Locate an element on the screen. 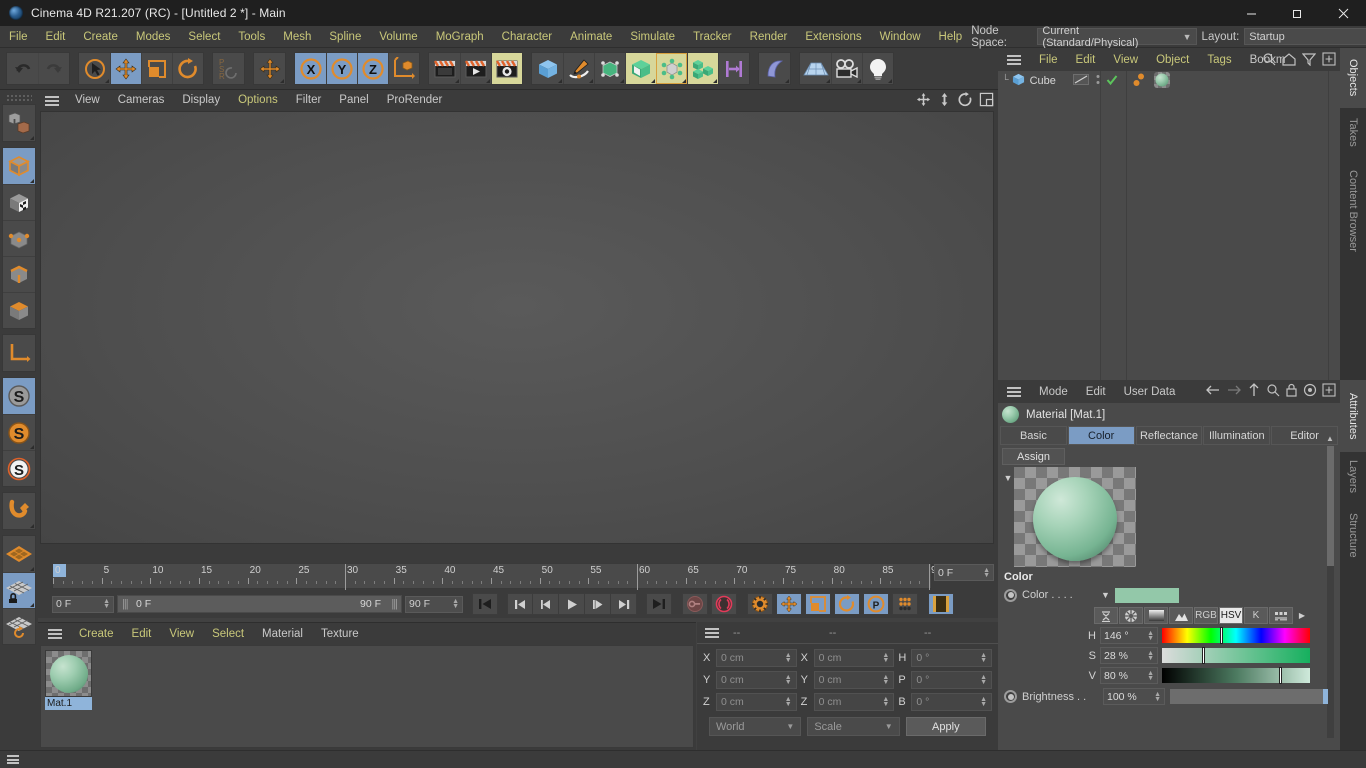 This screenshot has height=768, width=1366. tab-content-browser: Content Browser is located at coordinates (1353, 211).